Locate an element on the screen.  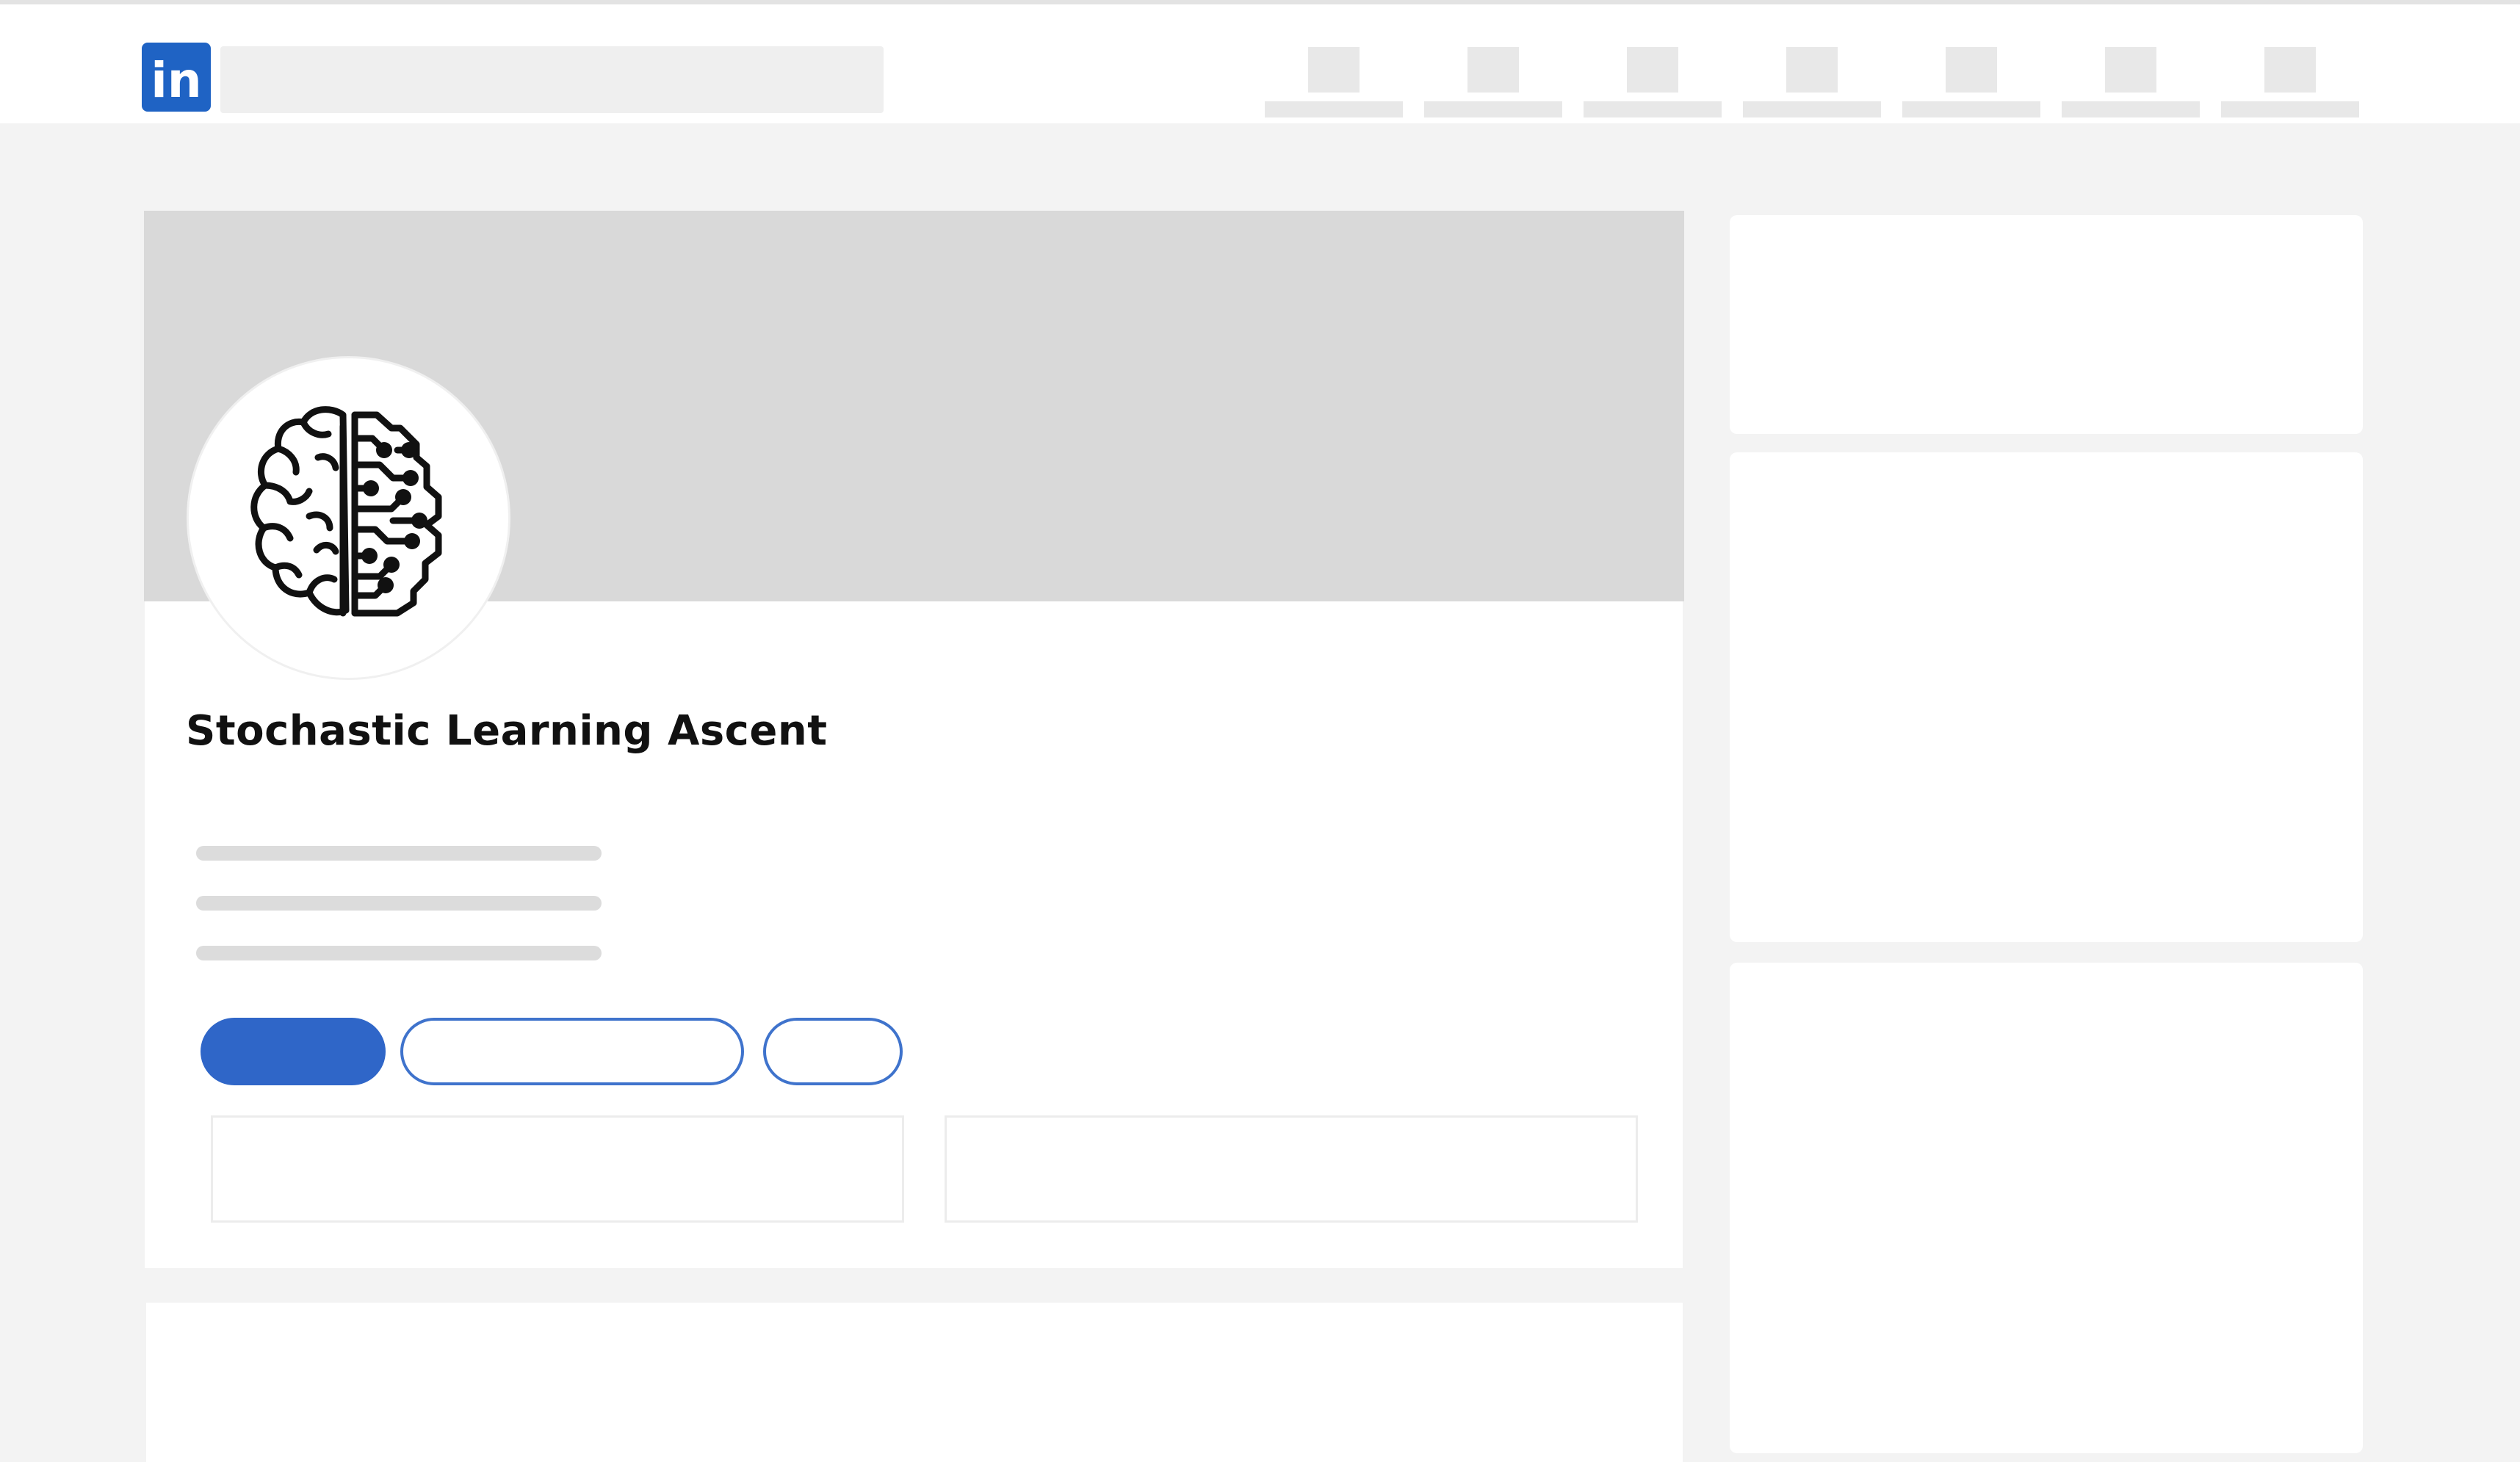
avatar is located at coordinates (349, 518).